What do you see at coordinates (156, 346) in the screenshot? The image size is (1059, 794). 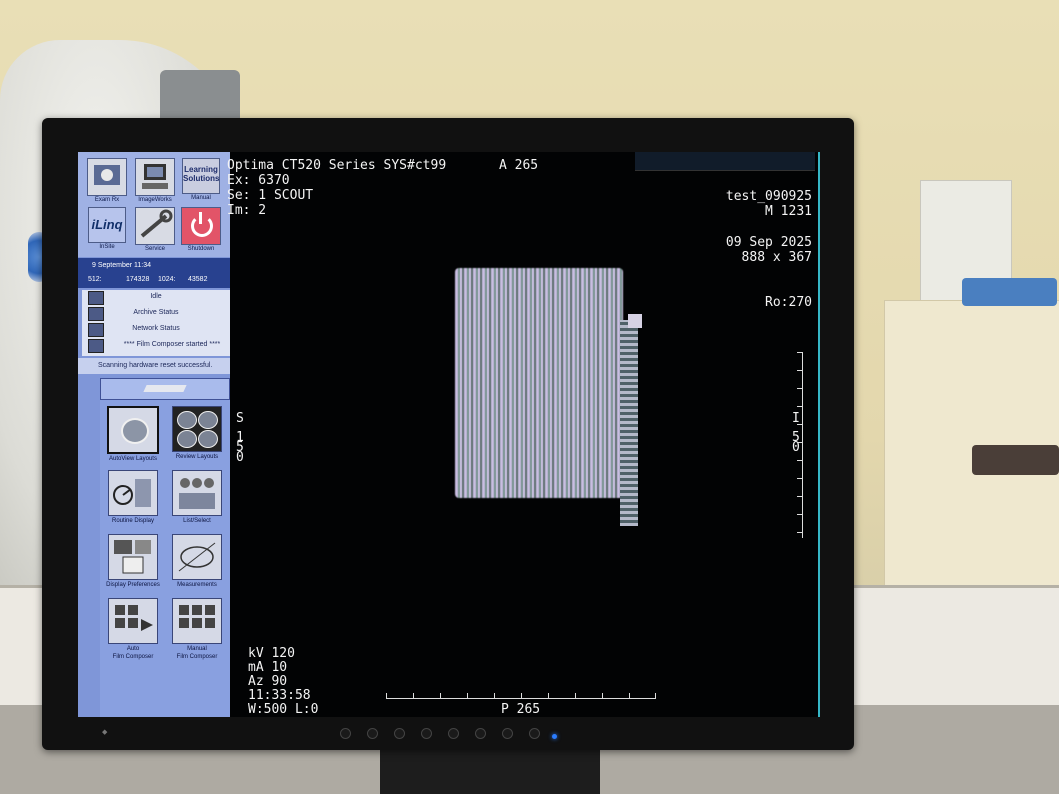 I see `film-composer-status: **** Film Composer started ****` at bounding box center [156, 346].